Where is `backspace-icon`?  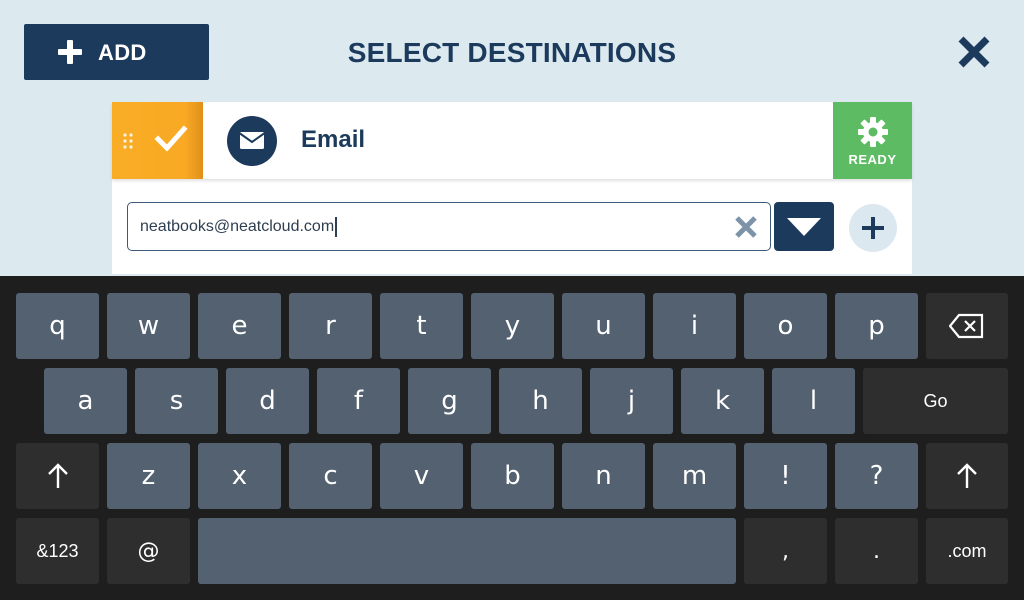 backspace-icon is located at coordinates (966, 326).